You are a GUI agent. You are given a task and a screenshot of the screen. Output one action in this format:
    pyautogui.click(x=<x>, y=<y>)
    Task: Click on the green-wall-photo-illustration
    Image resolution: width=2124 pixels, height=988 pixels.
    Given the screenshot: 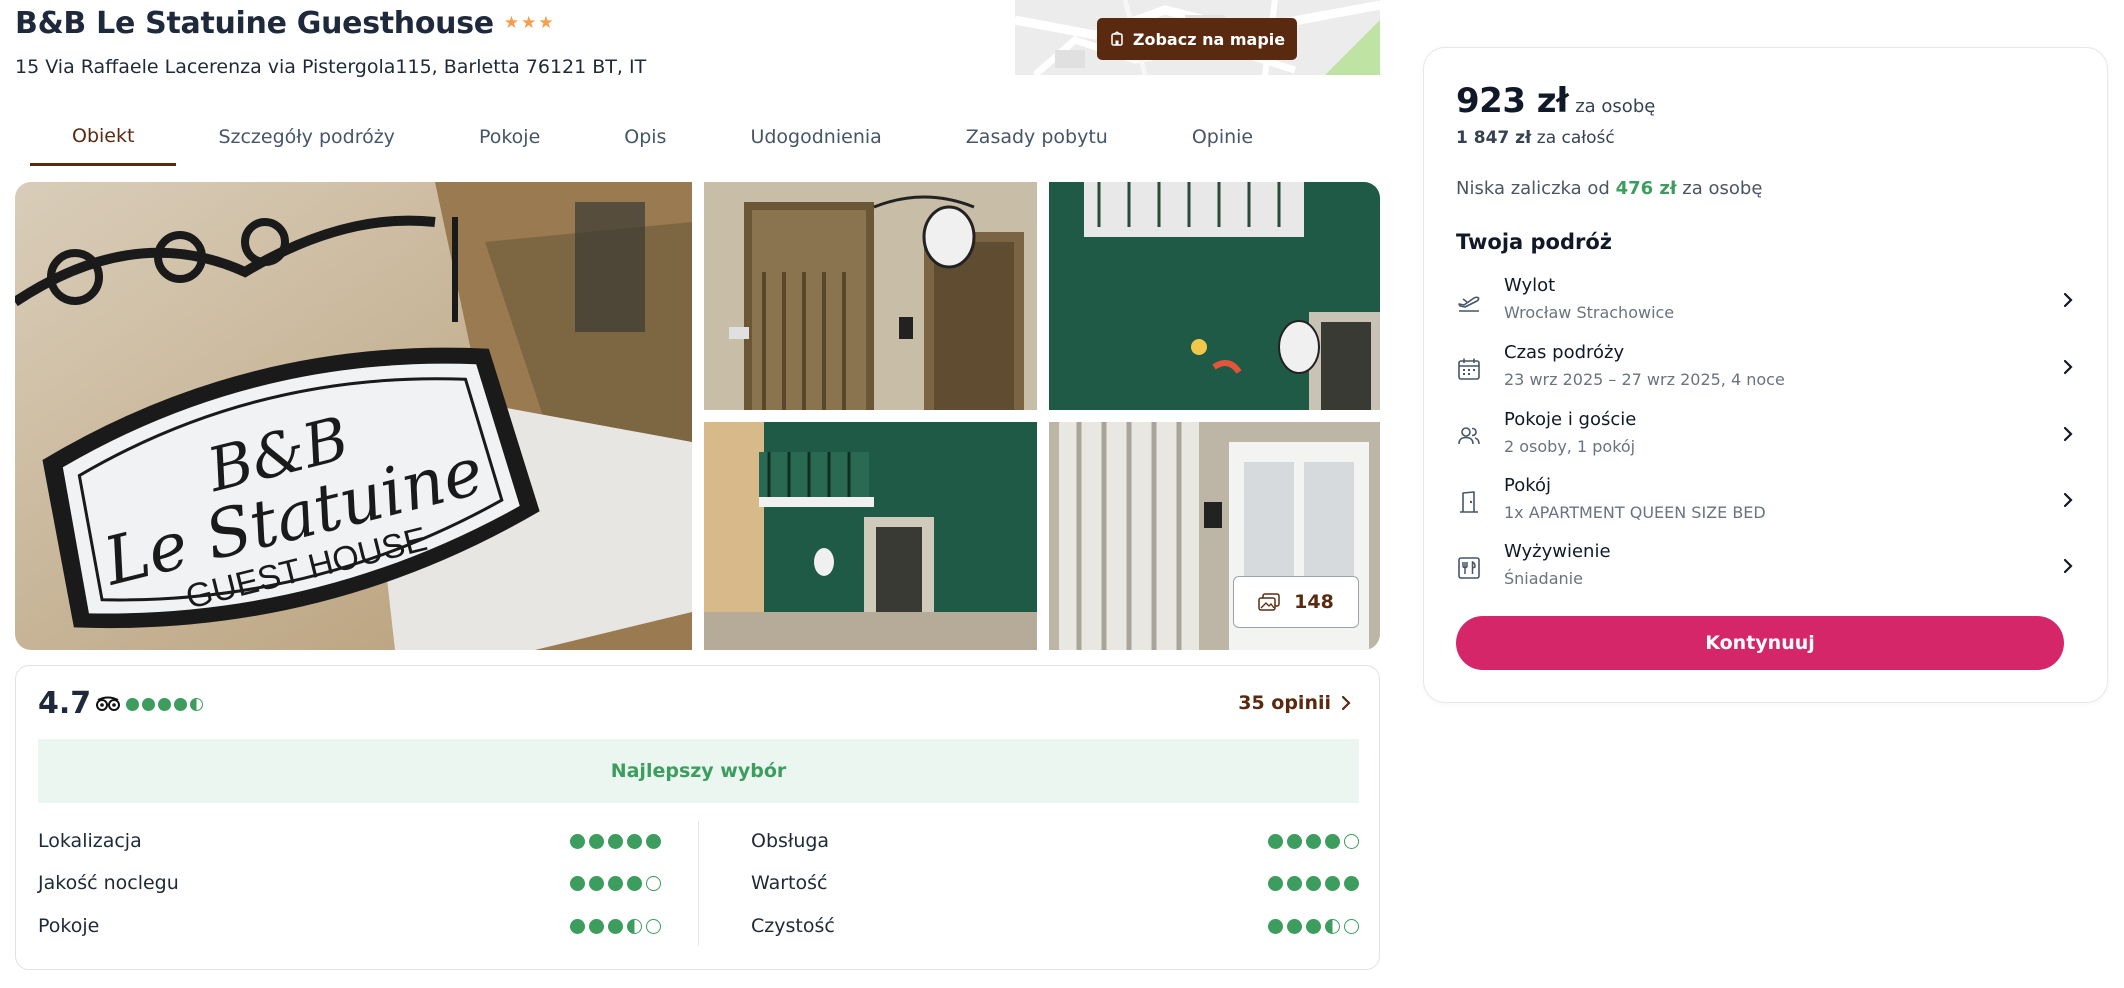 What is the action you would take?
    pyautogui.click(x=1214, y=296)
    